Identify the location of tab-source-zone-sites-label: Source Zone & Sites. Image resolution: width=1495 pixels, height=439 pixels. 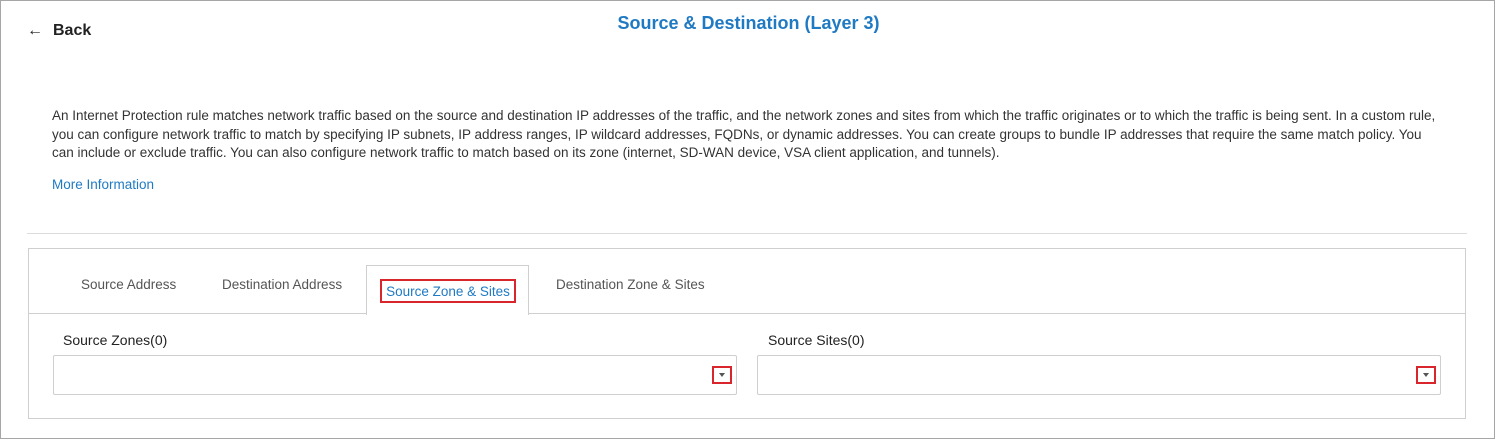
(448, 291).